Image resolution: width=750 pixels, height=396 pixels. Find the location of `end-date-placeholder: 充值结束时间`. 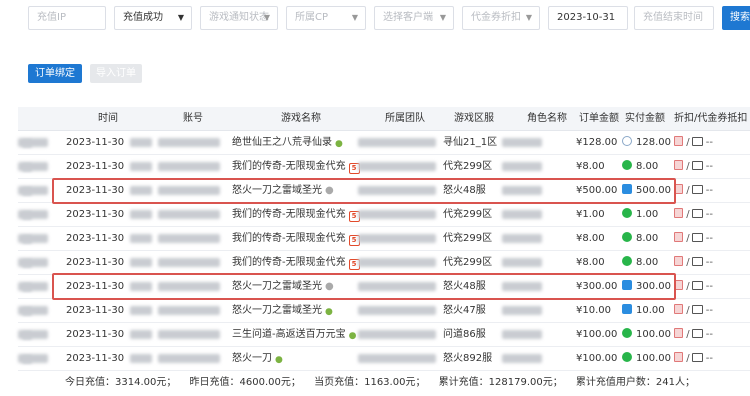

end-date-placeholder: 充值结束时间 is located at coordinates (673, 17).